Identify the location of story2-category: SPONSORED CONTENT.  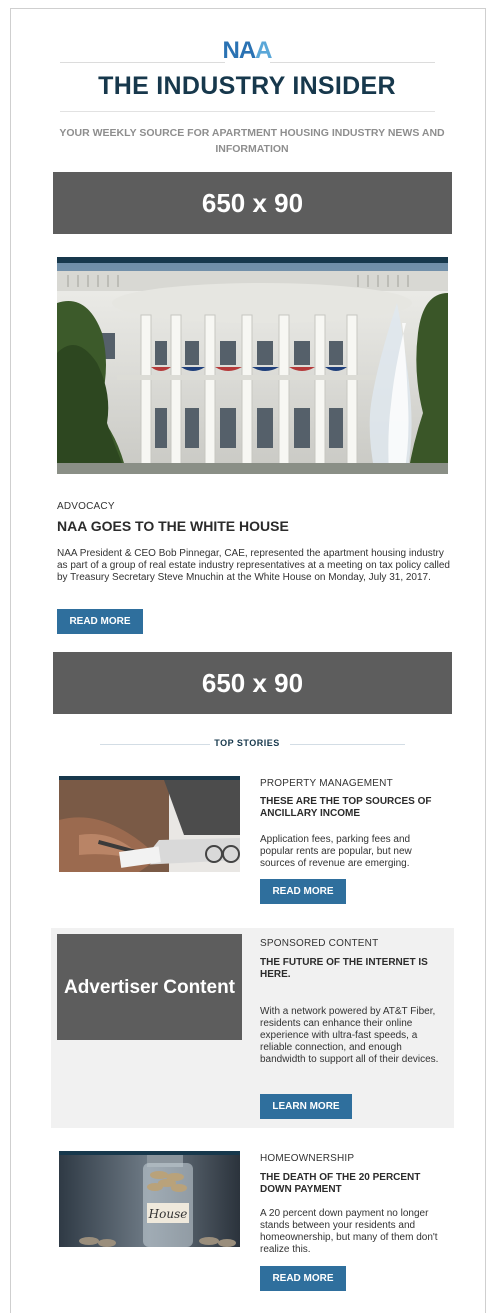
(319, 943).